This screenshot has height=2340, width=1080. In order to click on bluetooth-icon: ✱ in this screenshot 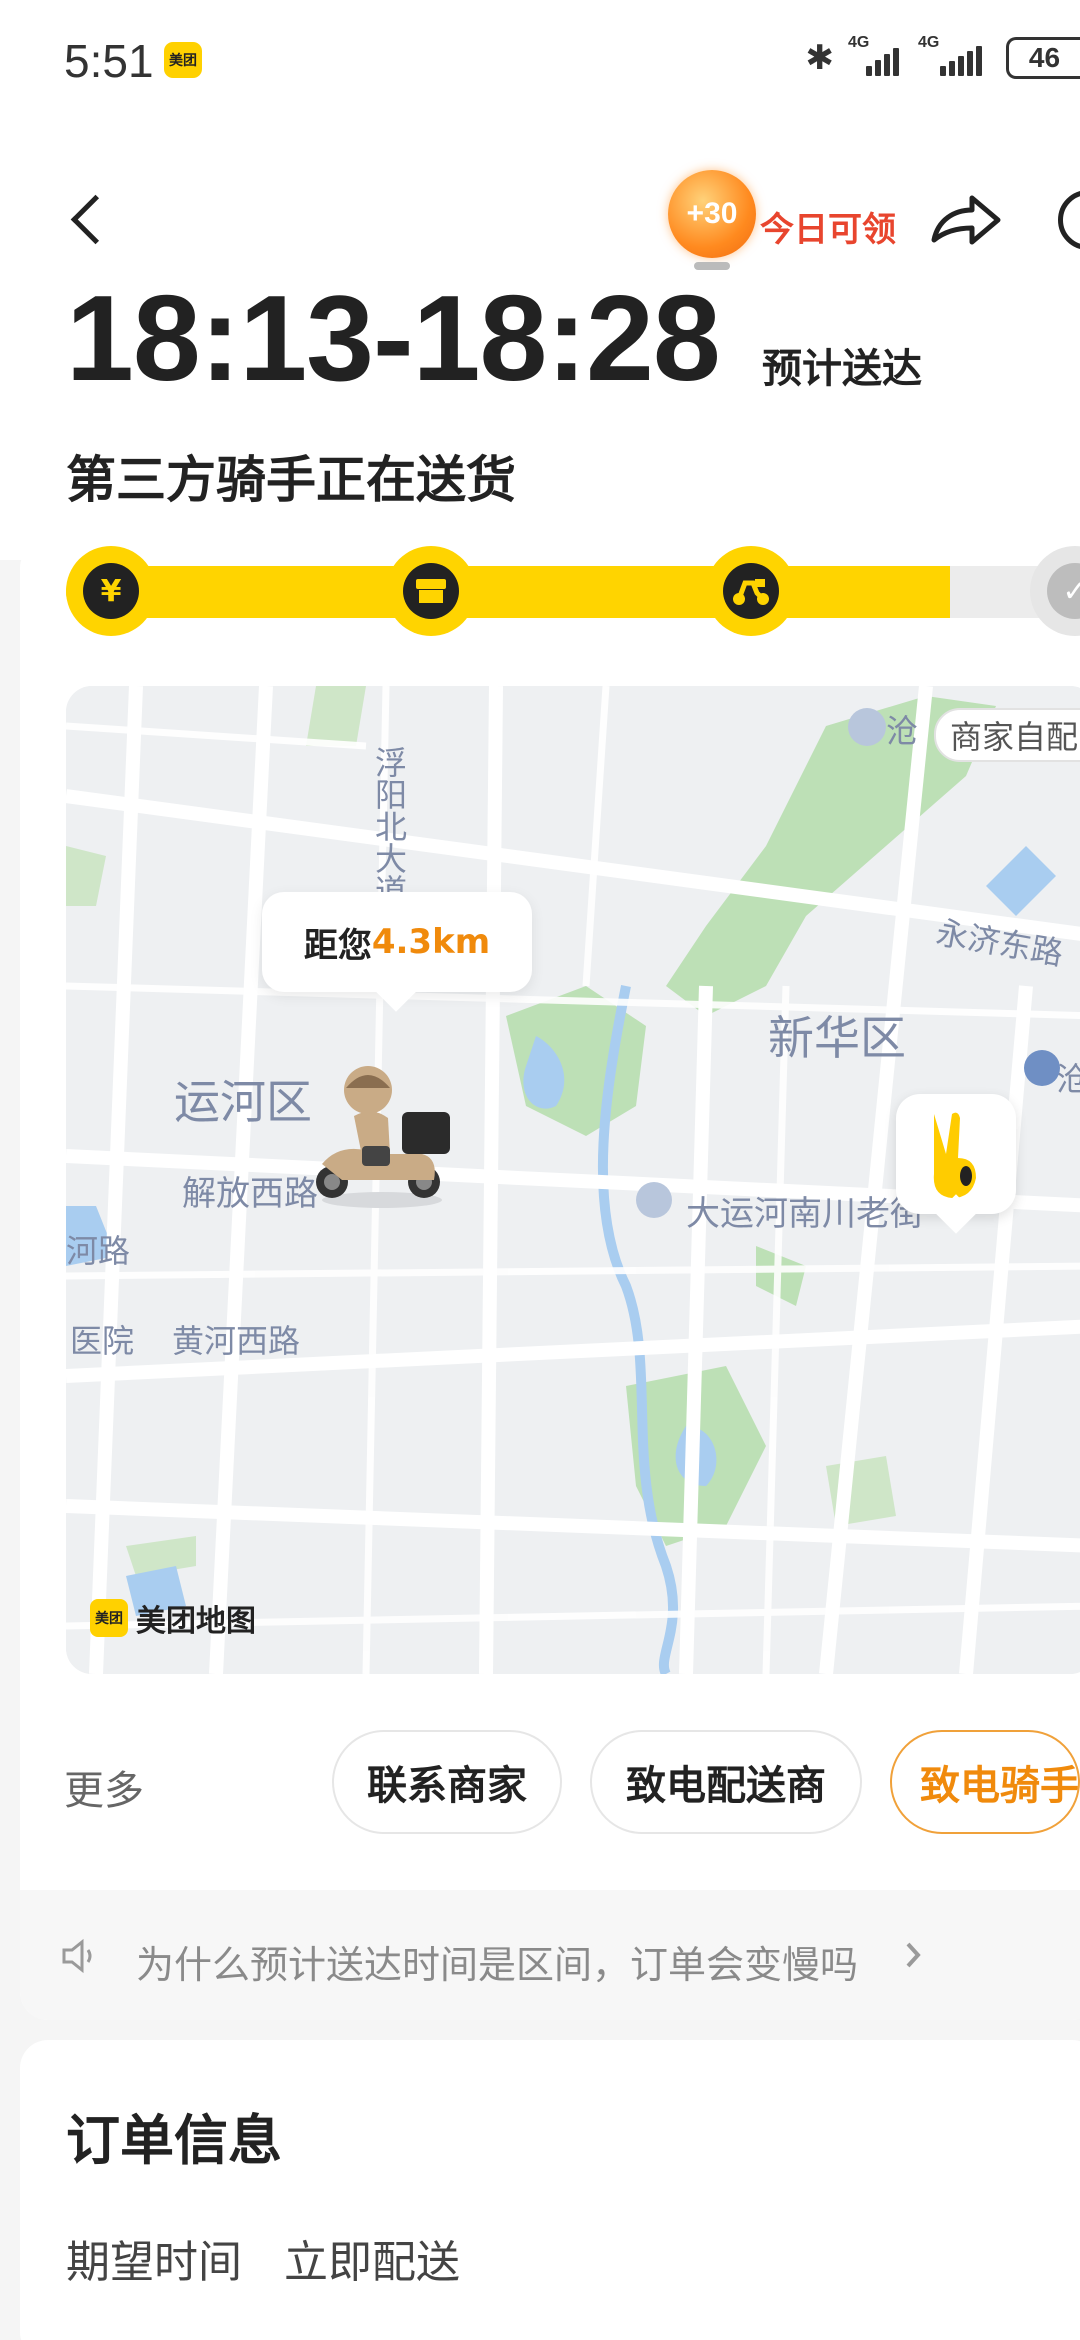, I will do `click(820, 58)`.